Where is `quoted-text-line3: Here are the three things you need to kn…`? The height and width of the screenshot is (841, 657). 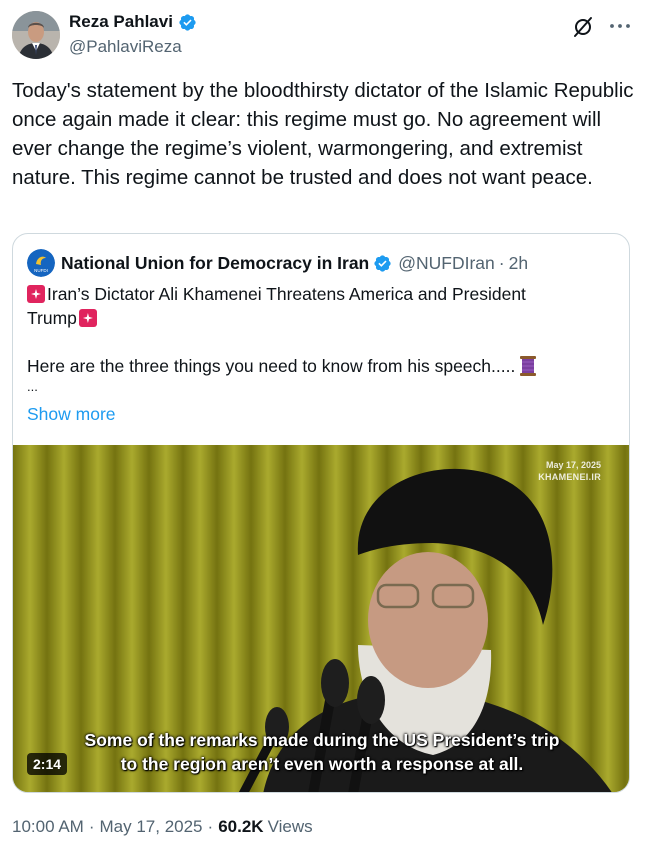 quoted-text-line3: Here are the three things you need to kn… is located at coordinates (271, 366).